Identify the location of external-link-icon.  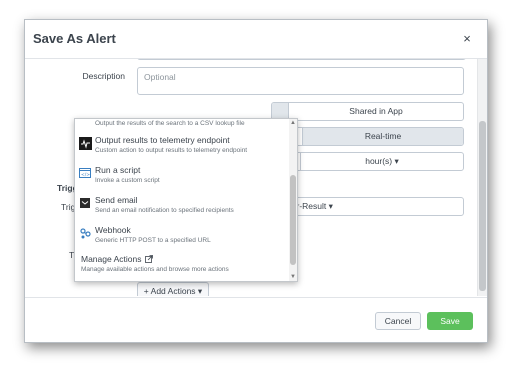
(148, 259).